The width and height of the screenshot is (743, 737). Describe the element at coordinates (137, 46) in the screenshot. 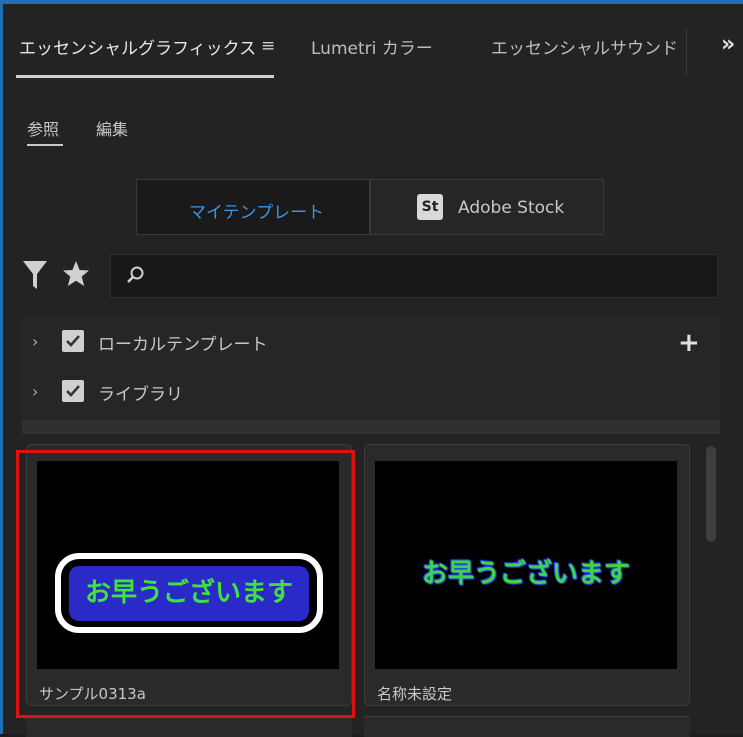

I see `tab-essential-graphics: エッセンシャルグラフィックス` at that location.